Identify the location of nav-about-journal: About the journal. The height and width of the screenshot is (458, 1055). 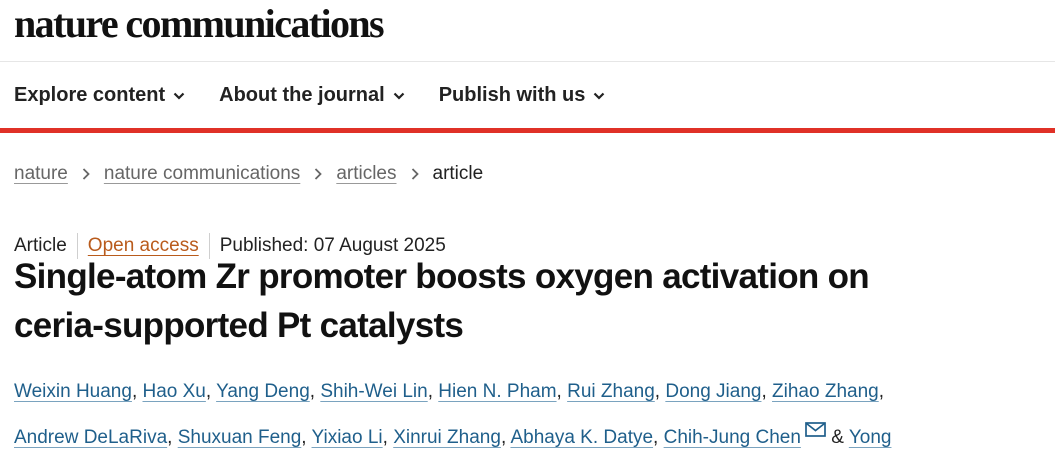
(312, 95).